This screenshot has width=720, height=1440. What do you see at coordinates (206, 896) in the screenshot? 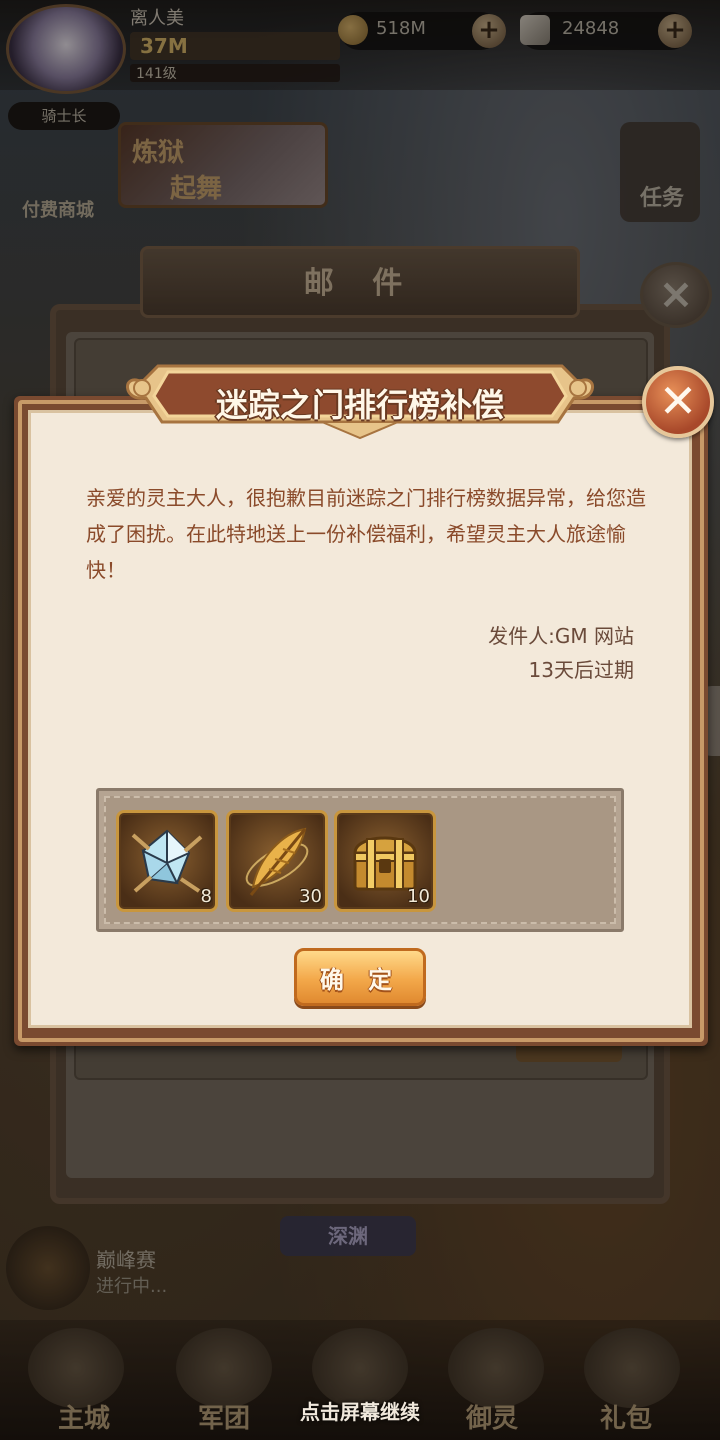
I see `reward-count-crystal: 8` at bounding box center [206, 896].